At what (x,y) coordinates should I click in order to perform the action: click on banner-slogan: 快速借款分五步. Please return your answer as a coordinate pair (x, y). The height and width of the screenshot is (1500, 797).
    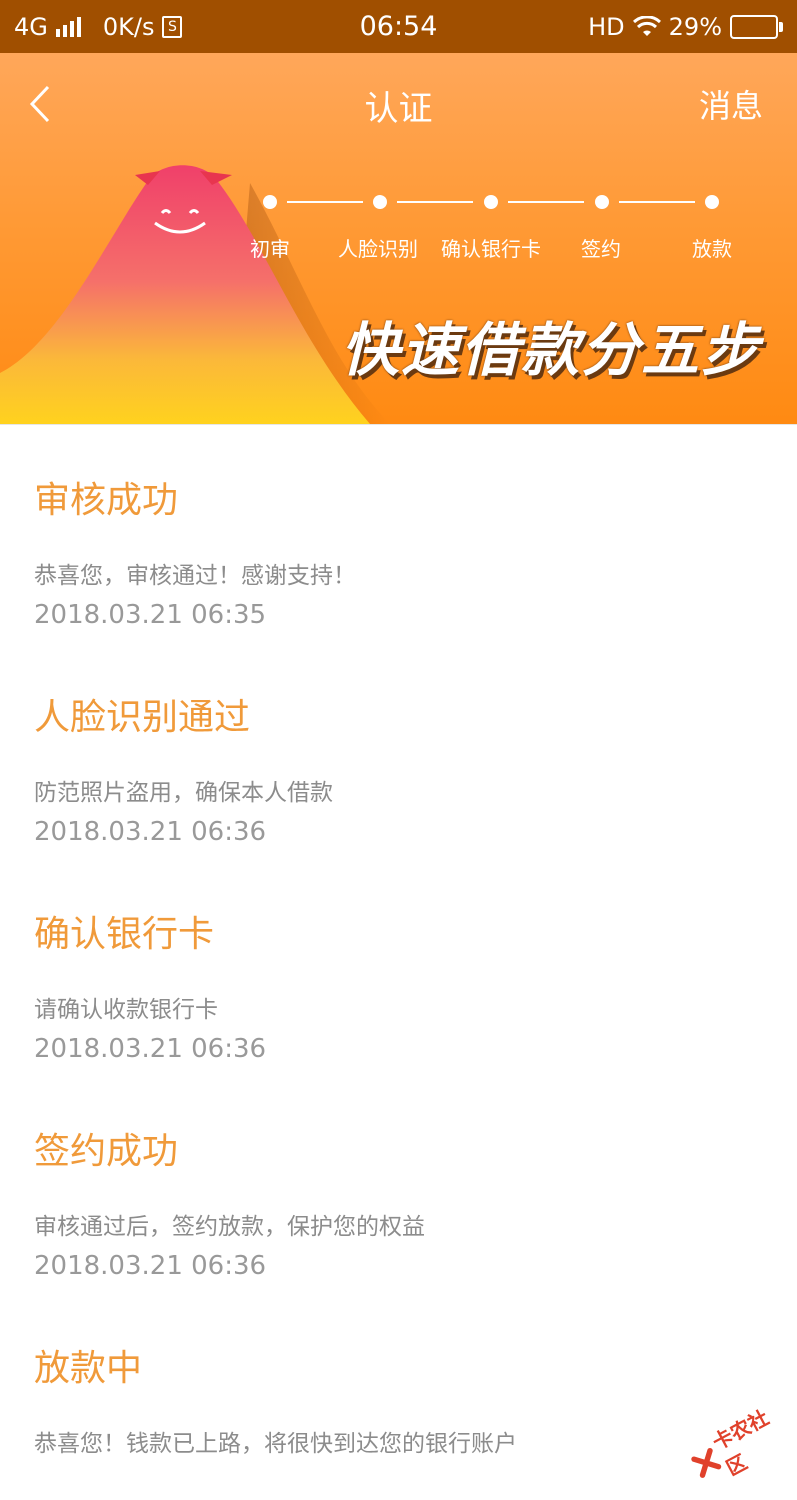
    Looking at the image, I should click on (550, 350).